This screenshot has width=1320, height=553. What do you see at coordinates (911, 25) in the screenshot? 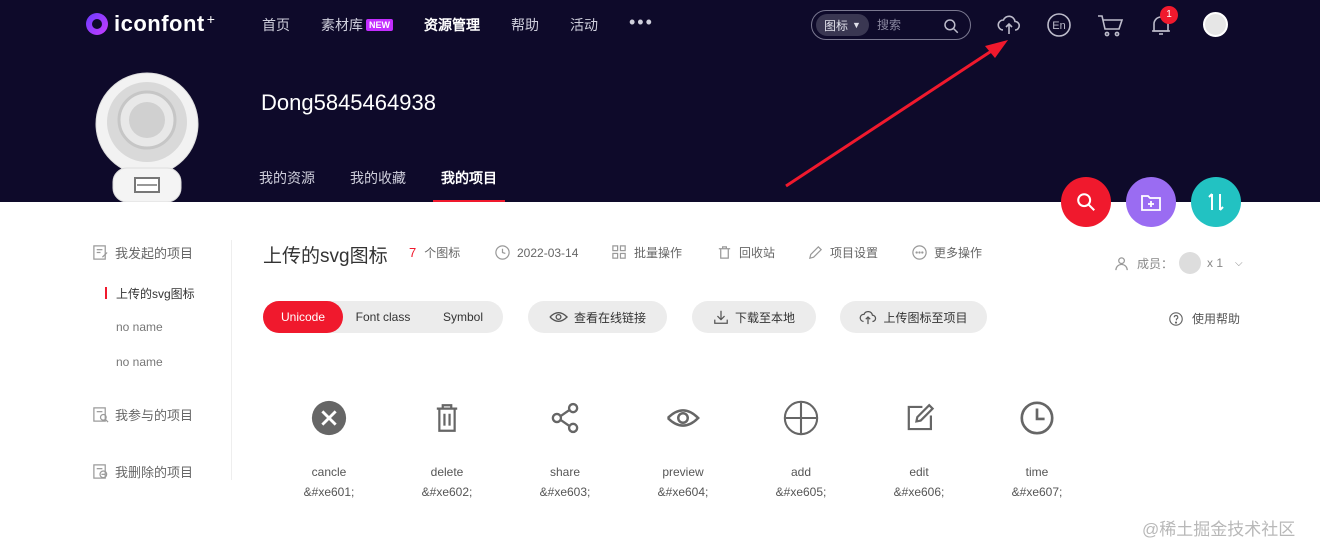
I see `search-input` at bounding box center [911, 25].